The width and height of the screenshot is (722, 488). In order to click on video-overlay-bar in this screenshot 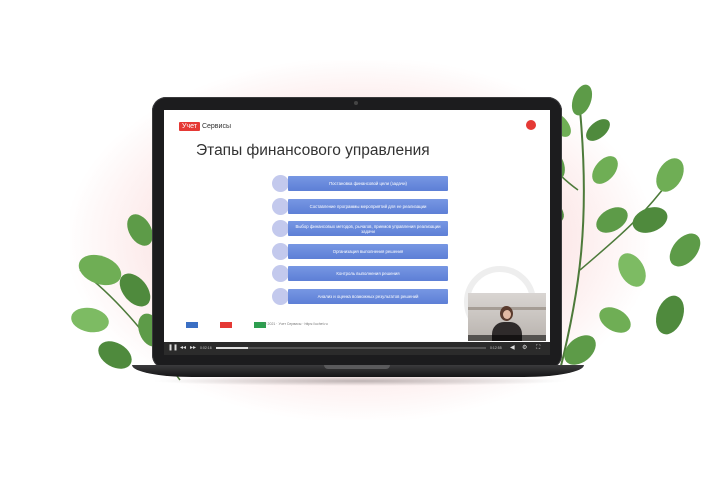, I will do `click(507, 338)`.